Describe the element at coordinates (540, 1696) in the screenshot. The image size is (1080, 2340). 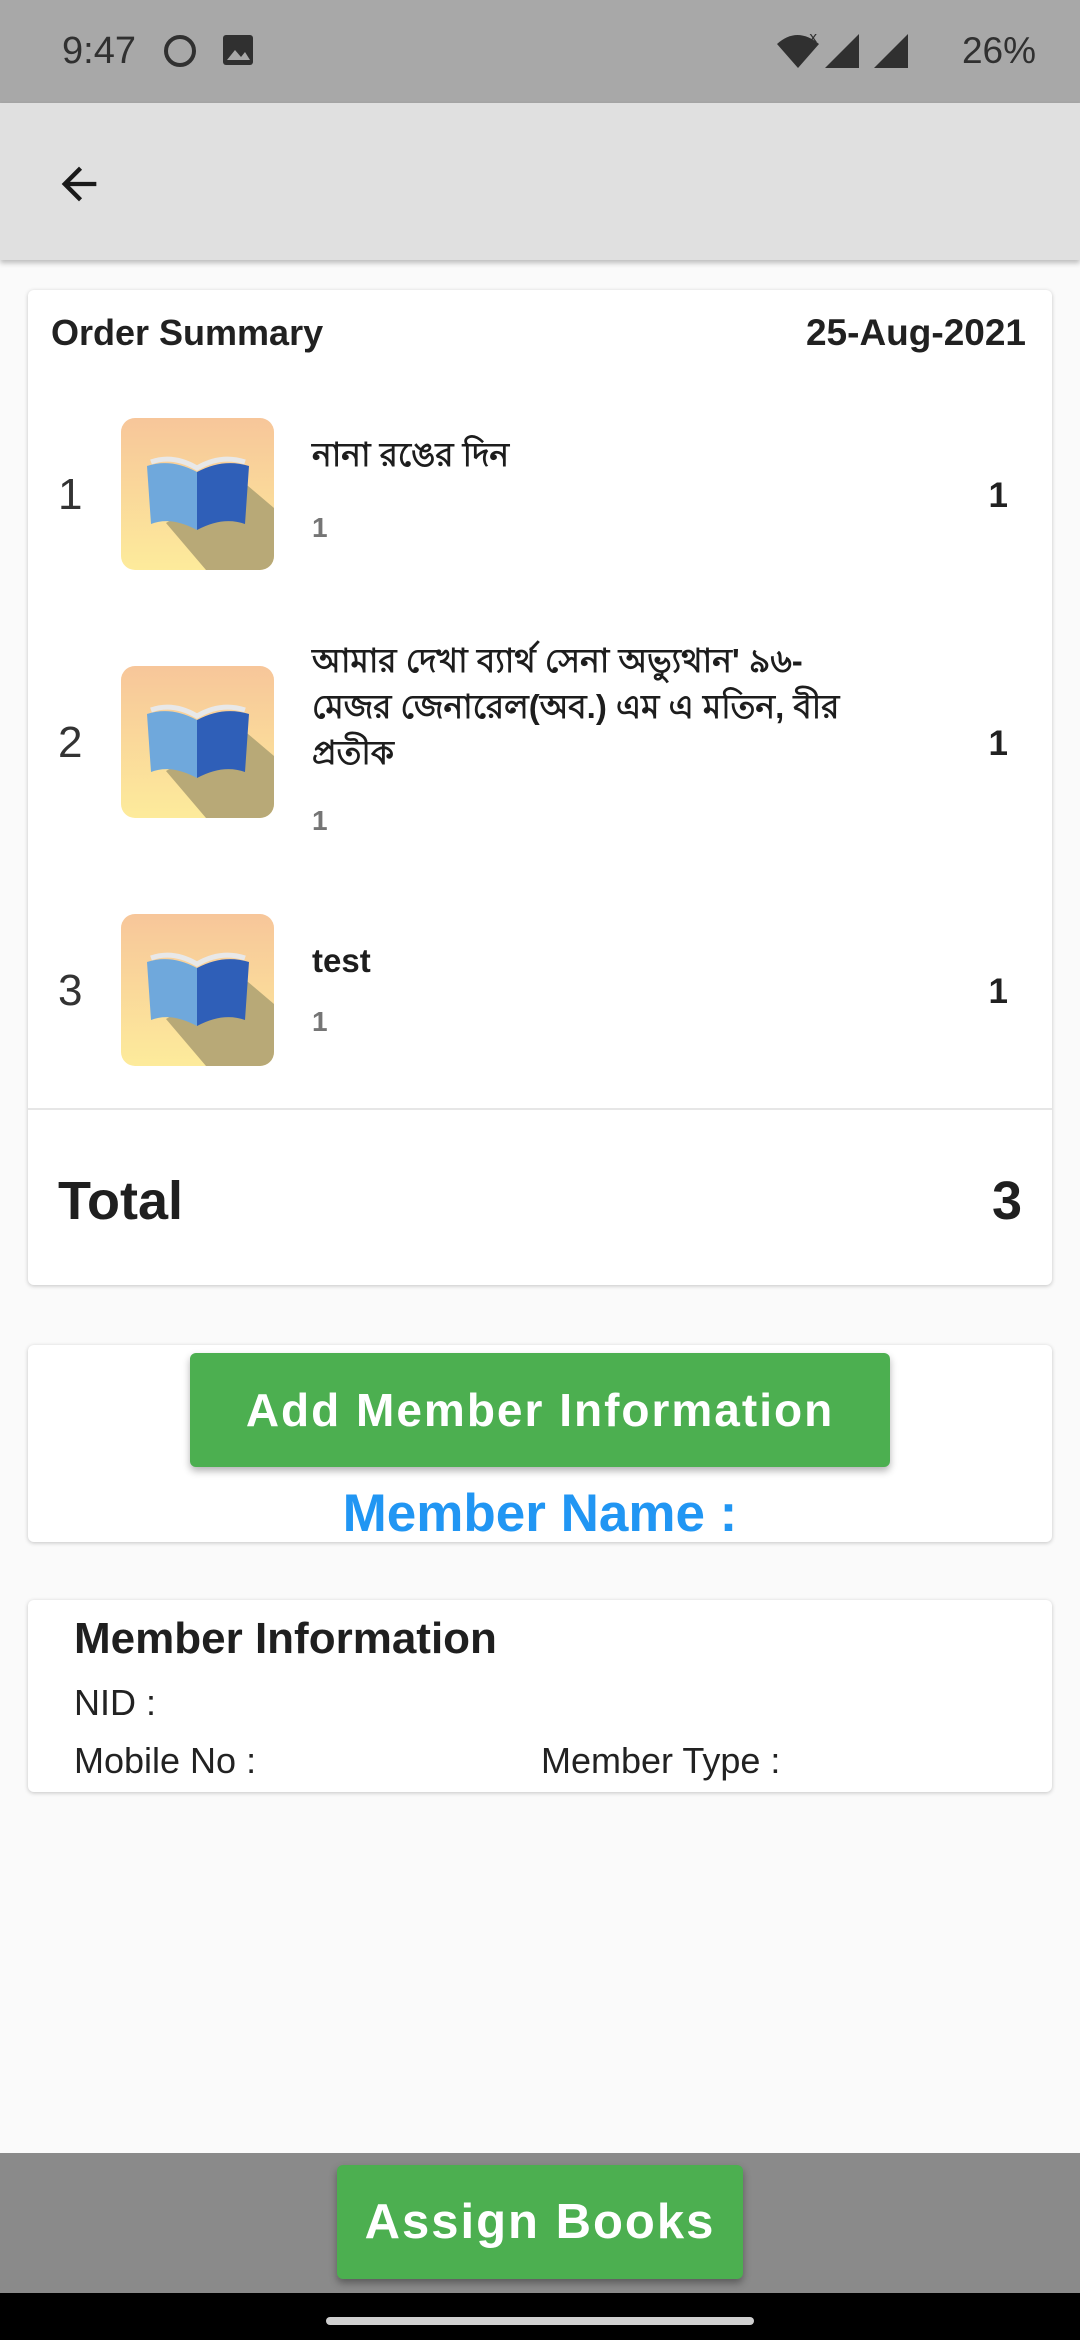
I see `member-information-card: Member Information NID : Mobile No` at that location.